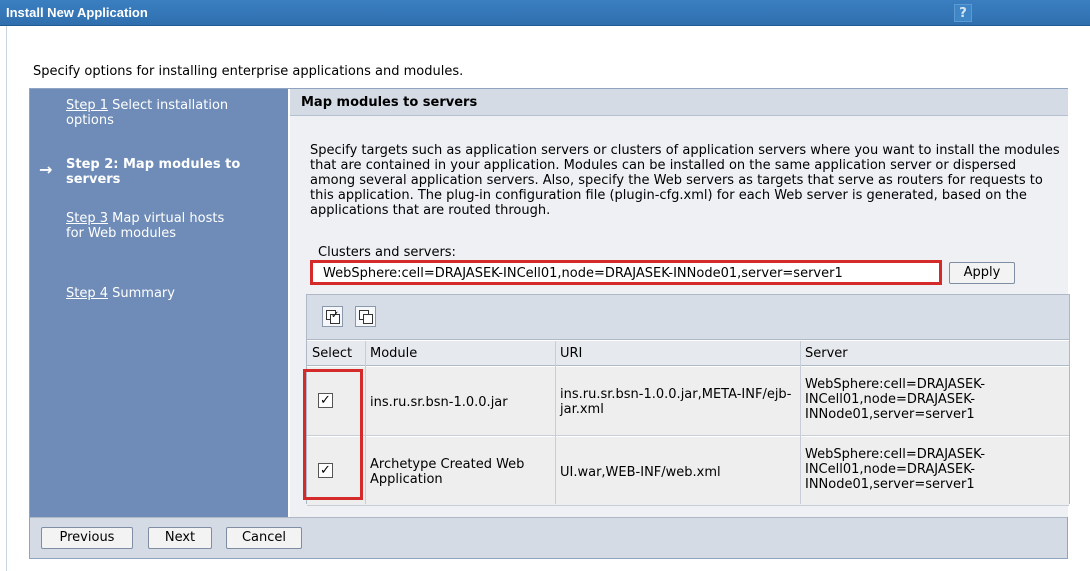 This screenshot has width=1090, height=571. Describe the element at coordinates (332, 316) in the screenshot. I see `select-all-icon: ✓` at that location.